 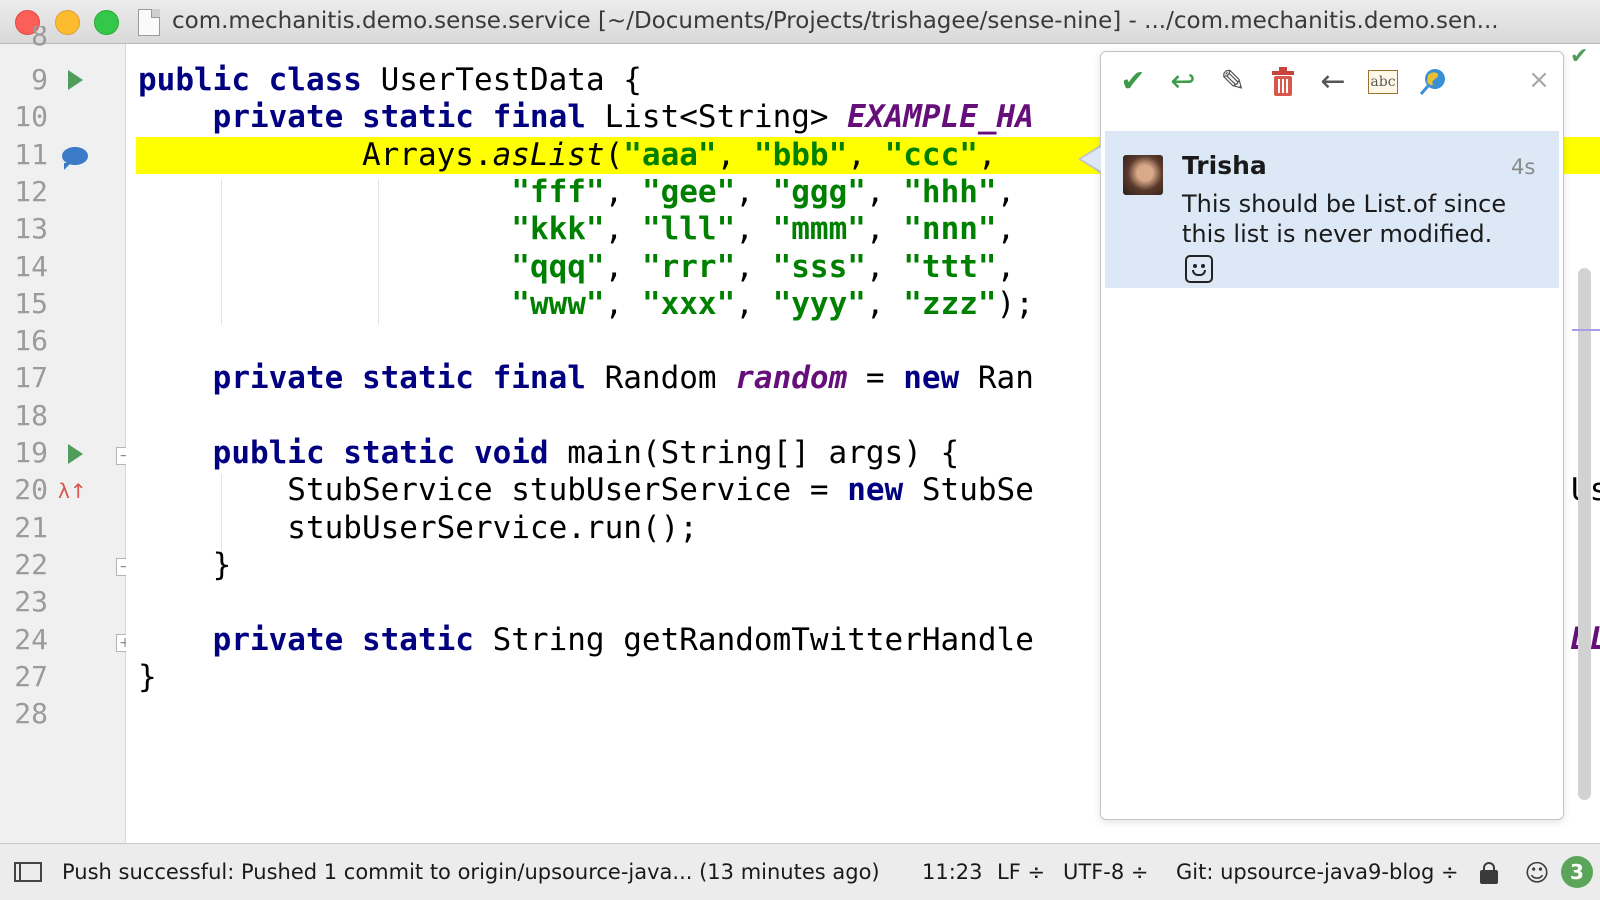 I want to click on line-number: 28, so click(x=31, y=714).